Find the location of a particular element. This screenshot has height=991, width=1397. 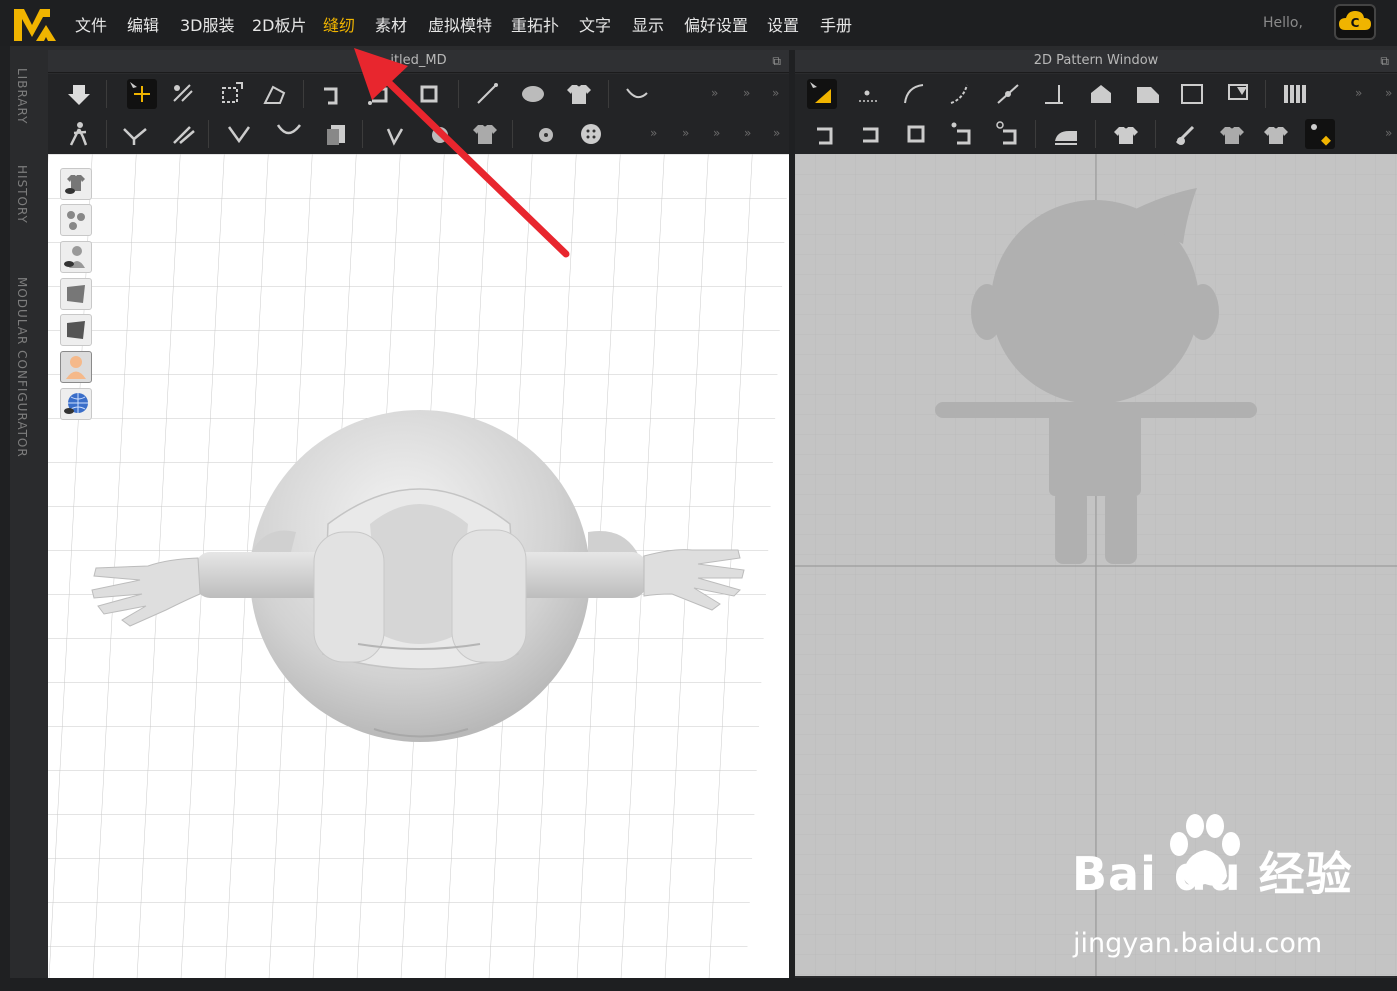

button-tool-icon is located at coordinates (441, 134).